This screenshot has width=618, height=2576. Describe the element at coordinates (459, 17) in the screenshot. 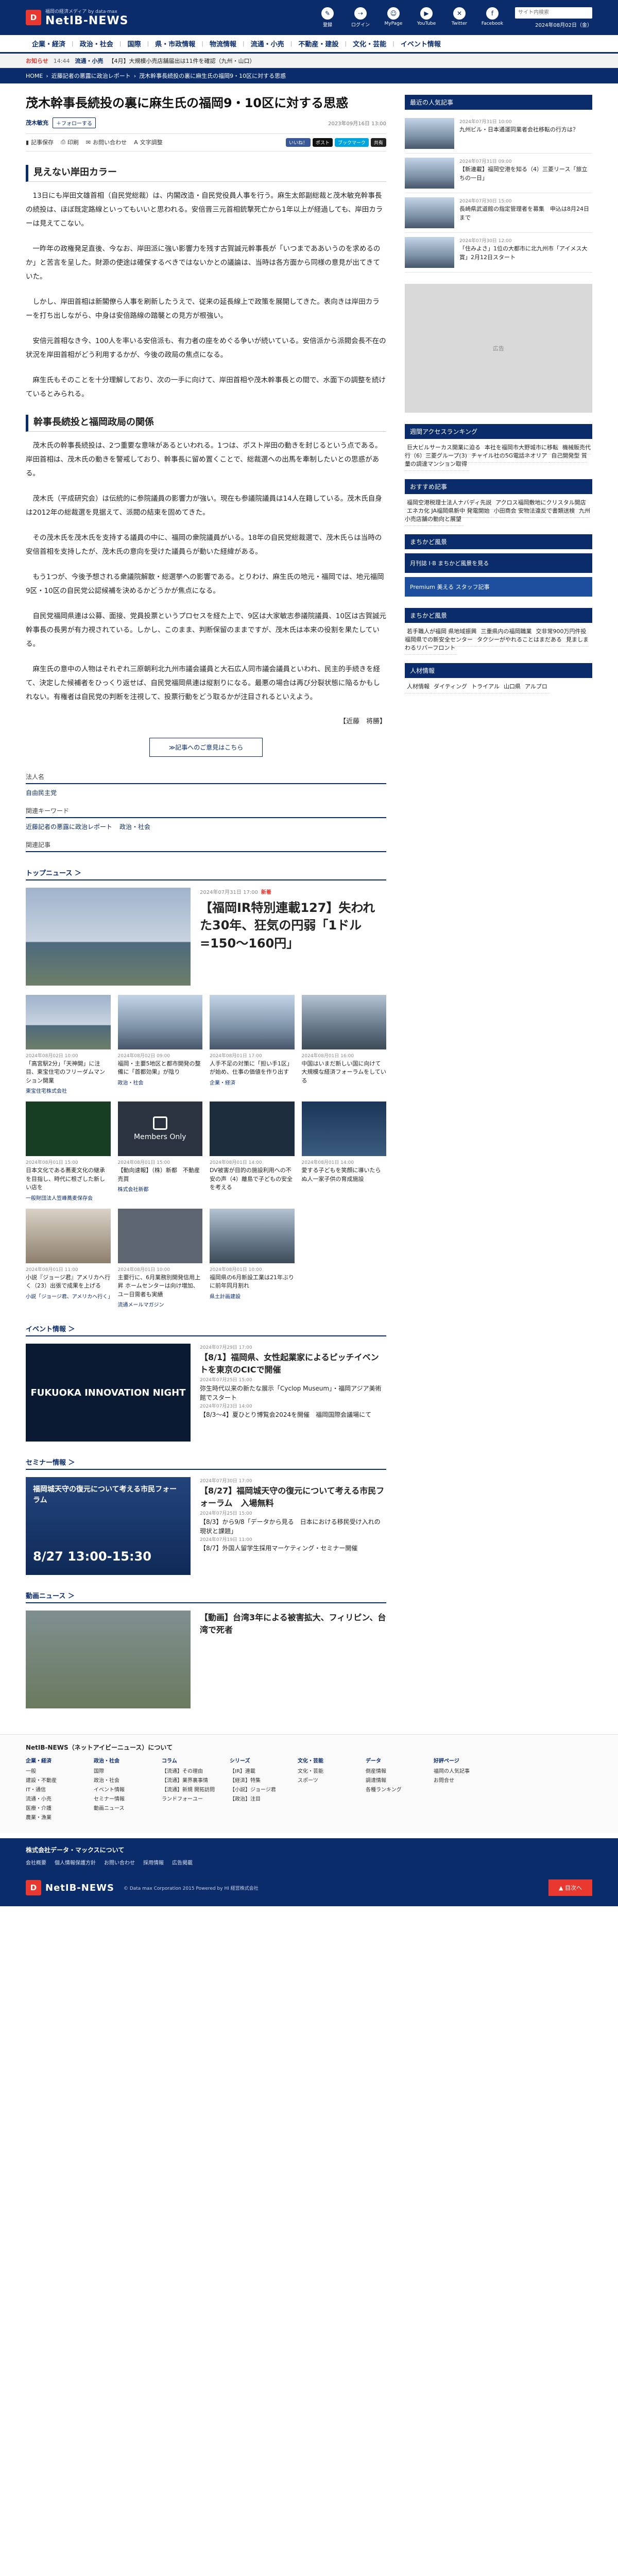

I see `header-icon-link: ✕ Twitter` at that location.